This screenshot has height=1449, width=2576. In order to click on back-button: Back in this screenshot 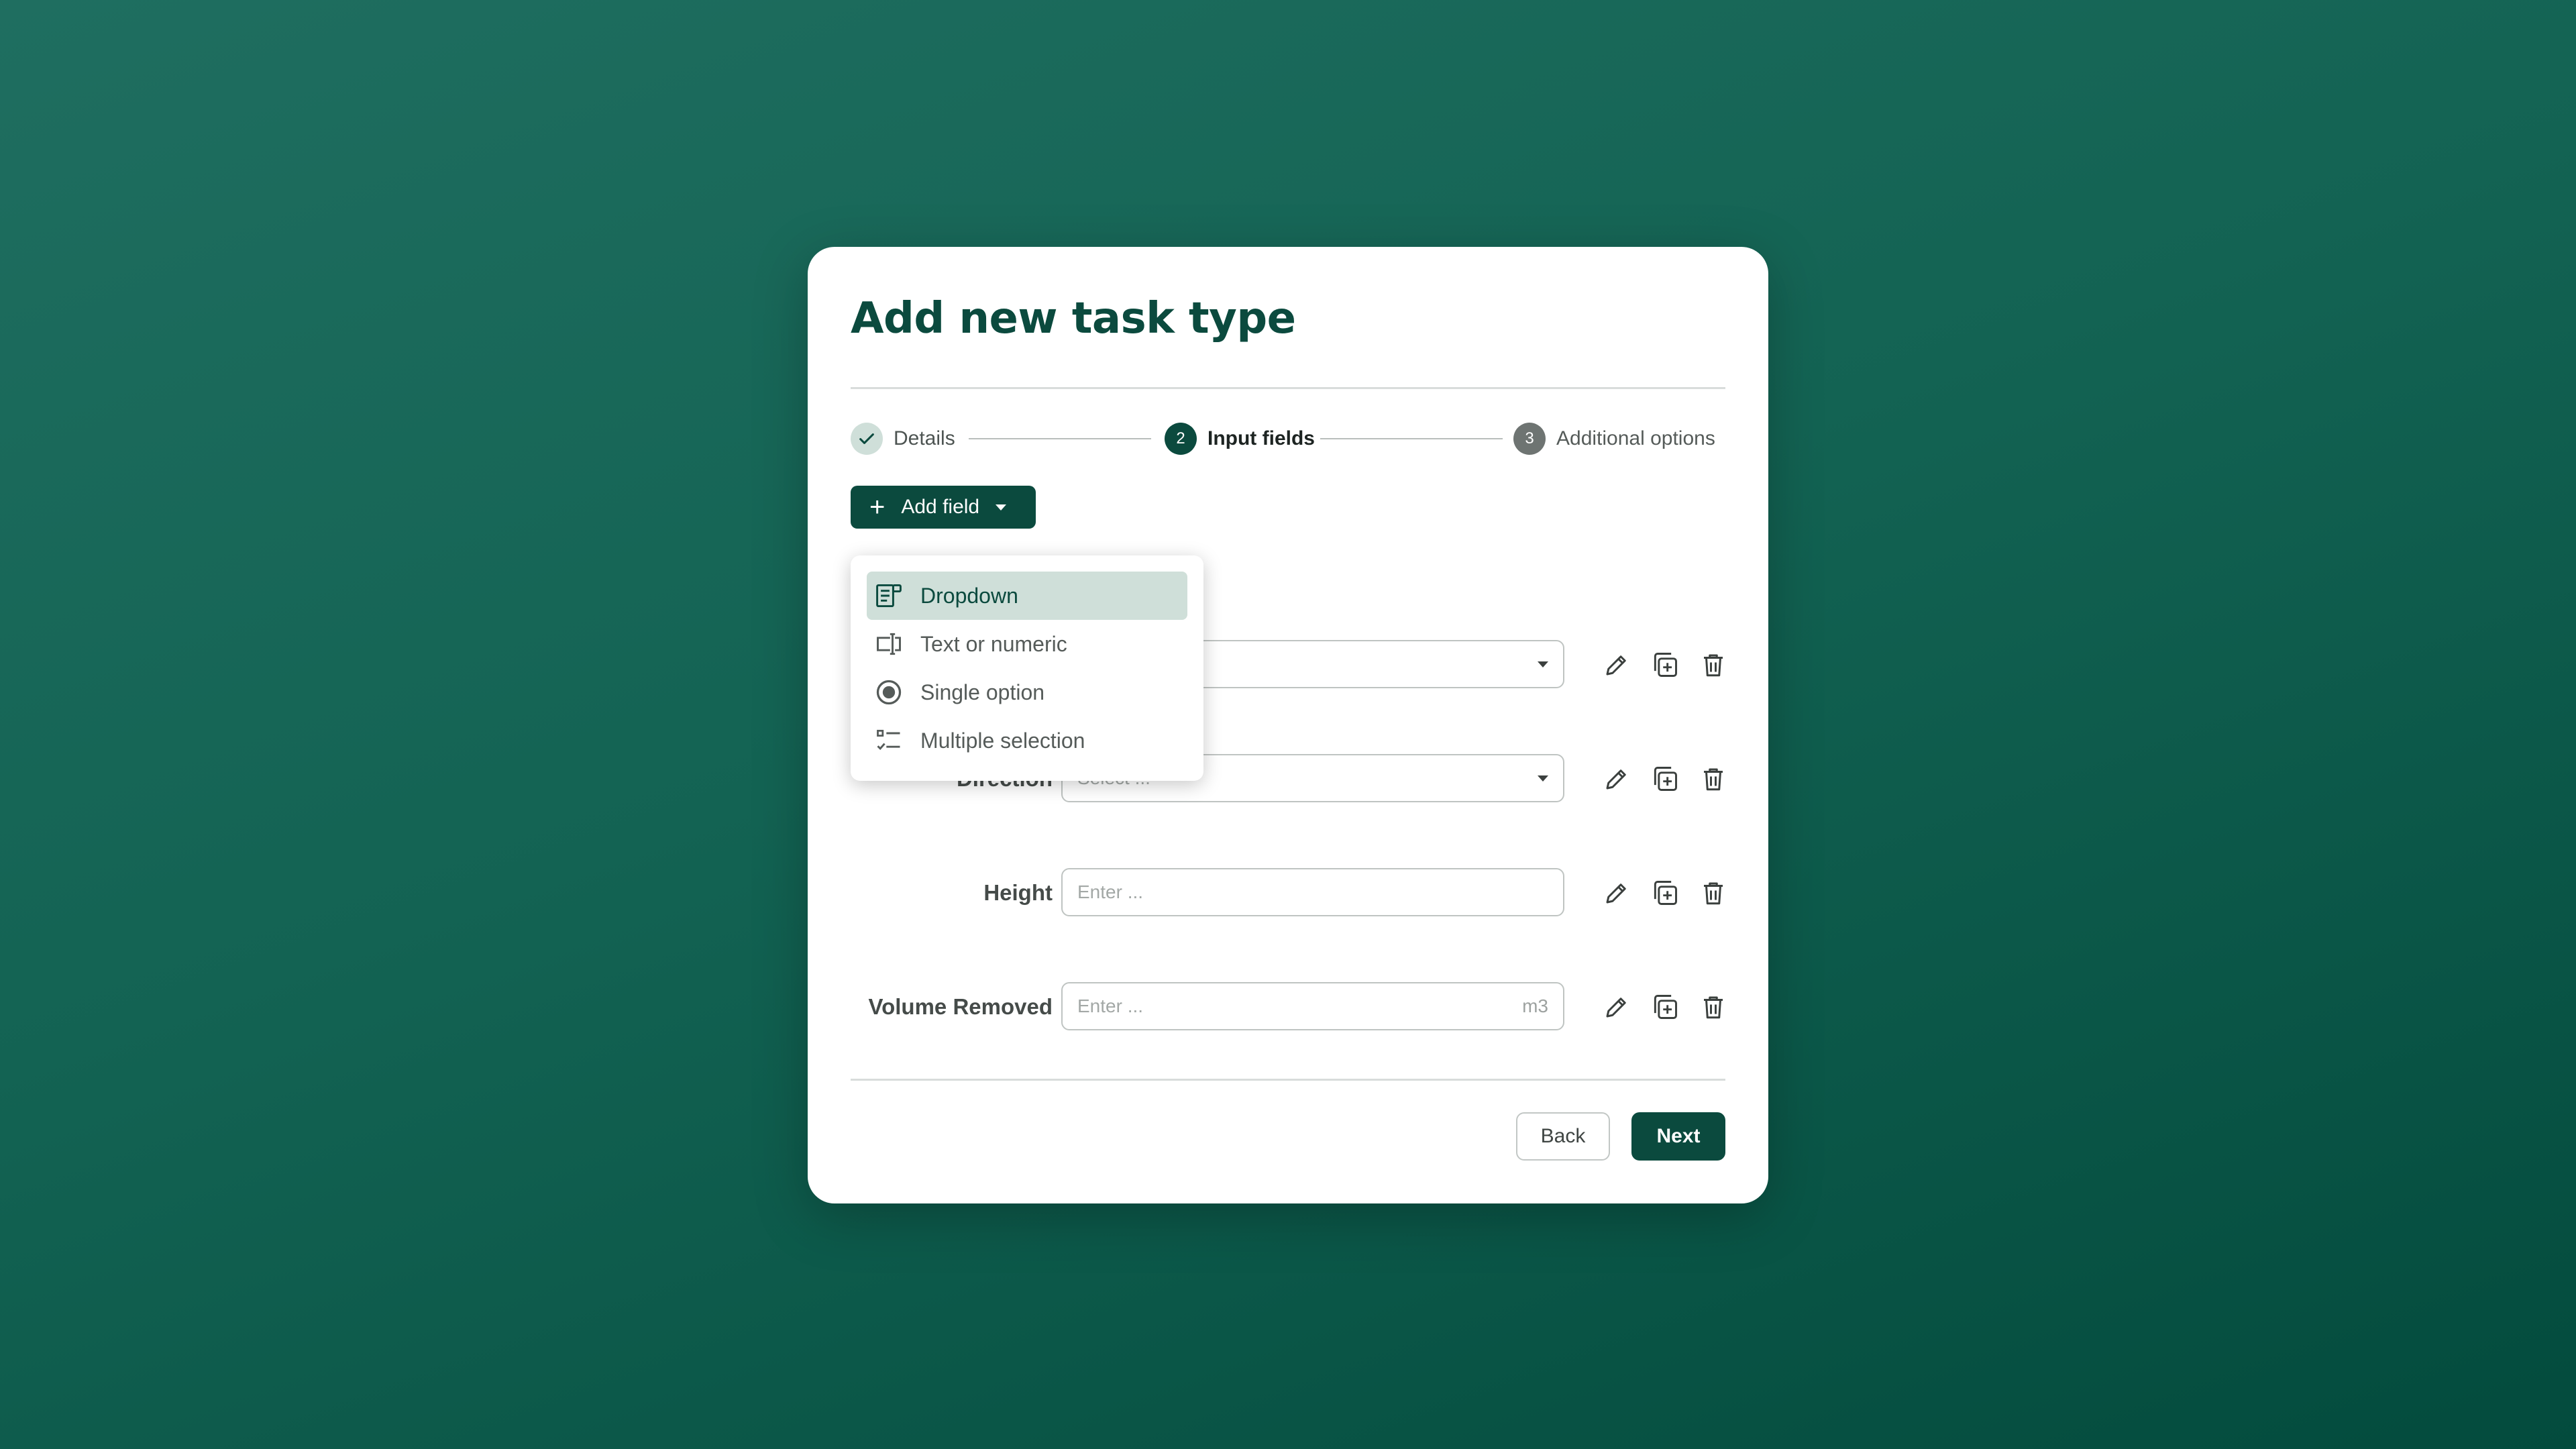, I will do `click(1563, 1136)`.